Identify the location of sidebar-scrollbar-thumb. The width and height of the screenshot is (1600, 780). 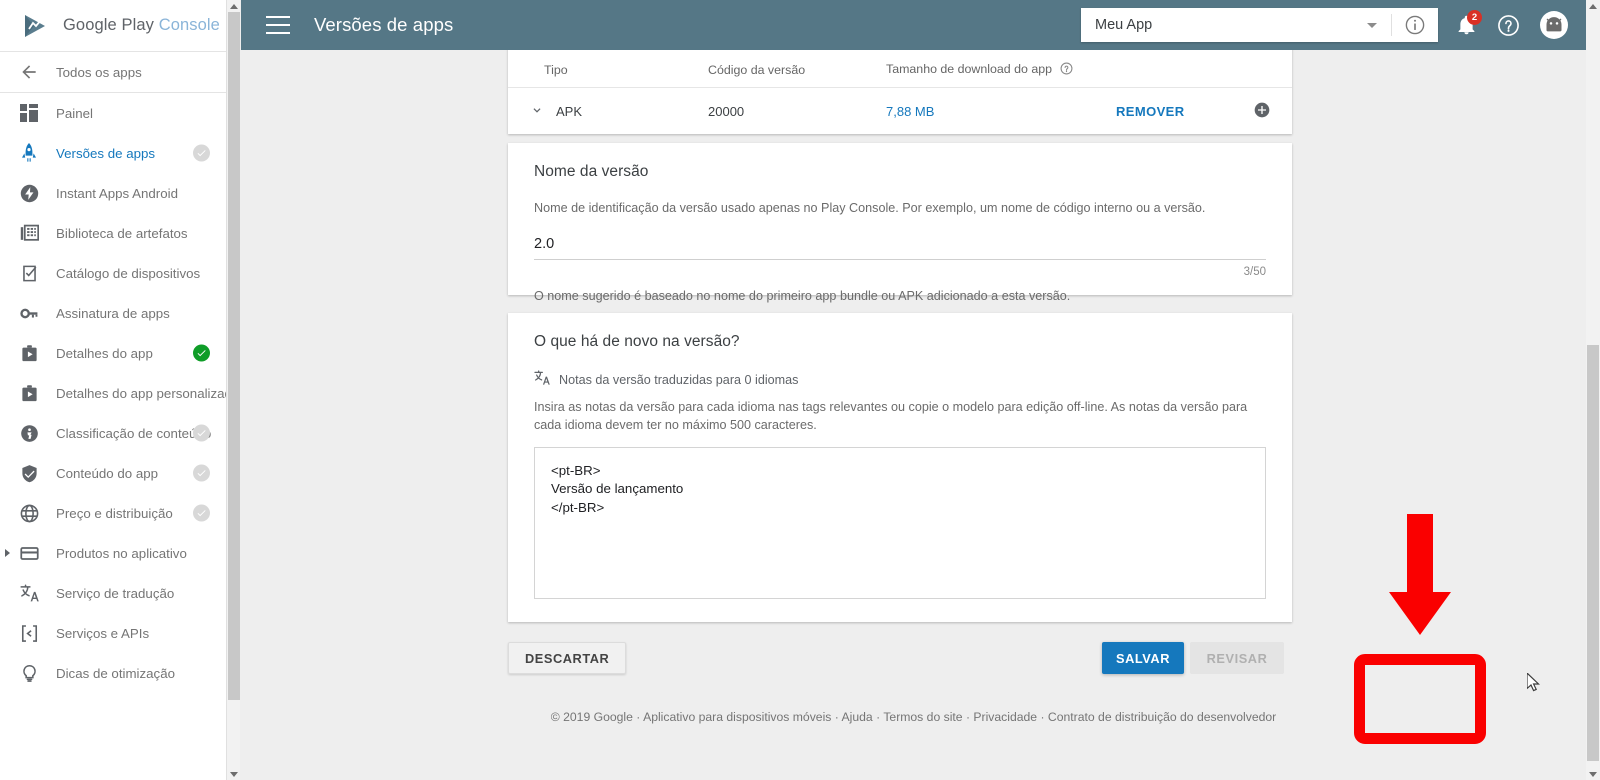
(234, 356).